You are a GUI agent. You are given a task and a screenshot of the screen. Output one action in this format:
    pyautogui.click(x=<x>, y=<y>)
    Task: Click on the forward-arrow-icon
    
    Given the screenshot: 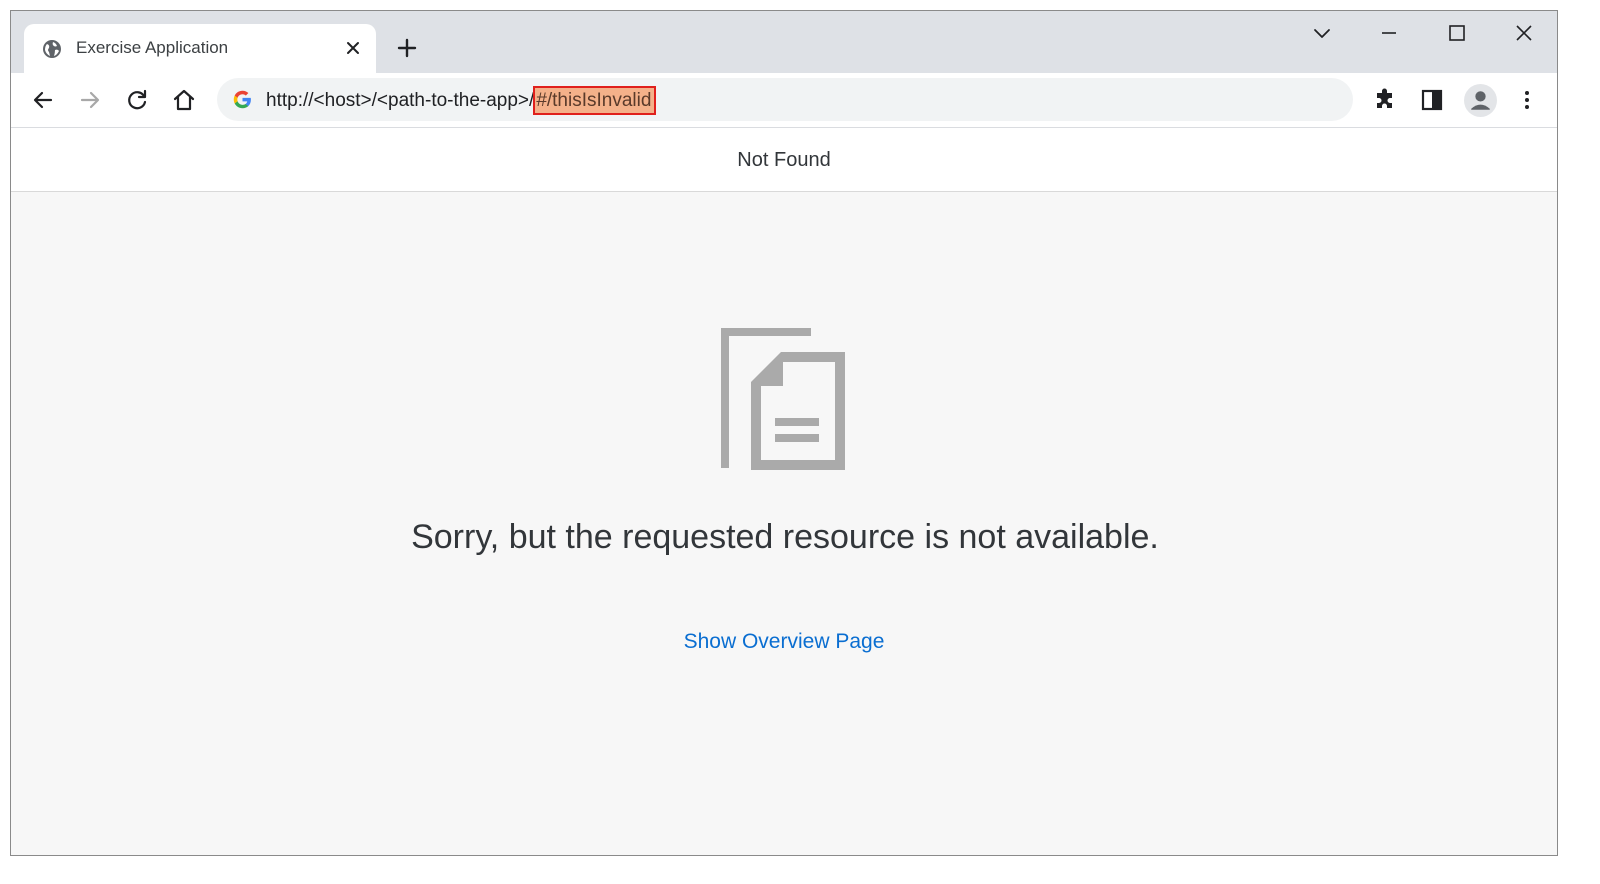 What is the action you would take?
    pyautogui.click(x=90, y=100)
    